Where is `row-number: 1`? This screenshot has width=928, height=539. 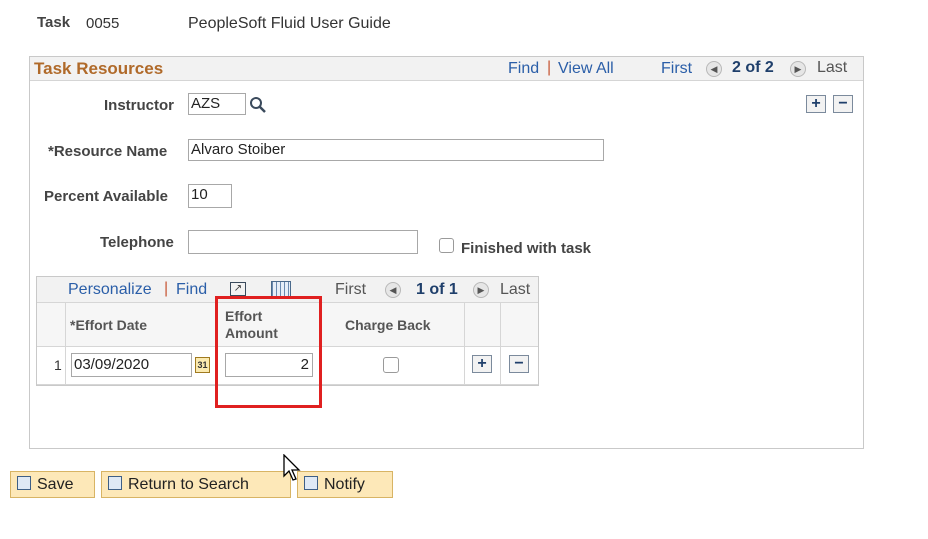
row-number: 1 is located at coordinates (58, 365).